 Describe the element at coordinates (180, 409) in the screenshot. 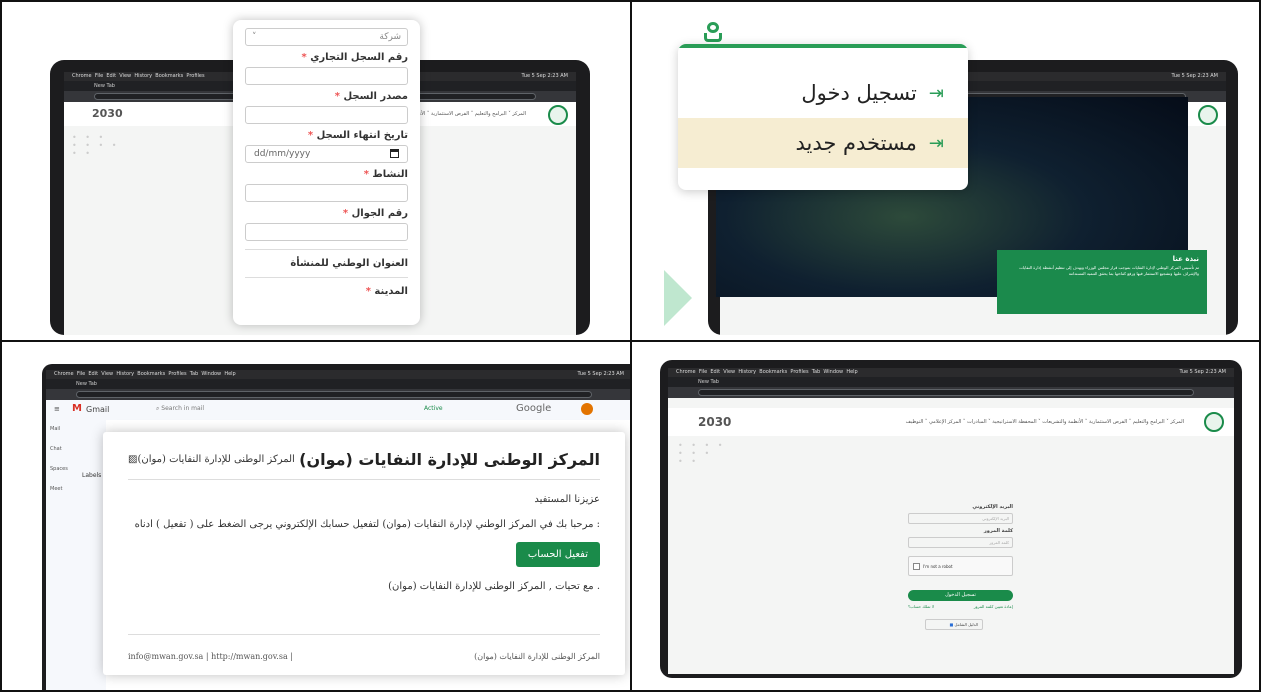

I see `gmail-search: ⌕ Search in mail` at that location.